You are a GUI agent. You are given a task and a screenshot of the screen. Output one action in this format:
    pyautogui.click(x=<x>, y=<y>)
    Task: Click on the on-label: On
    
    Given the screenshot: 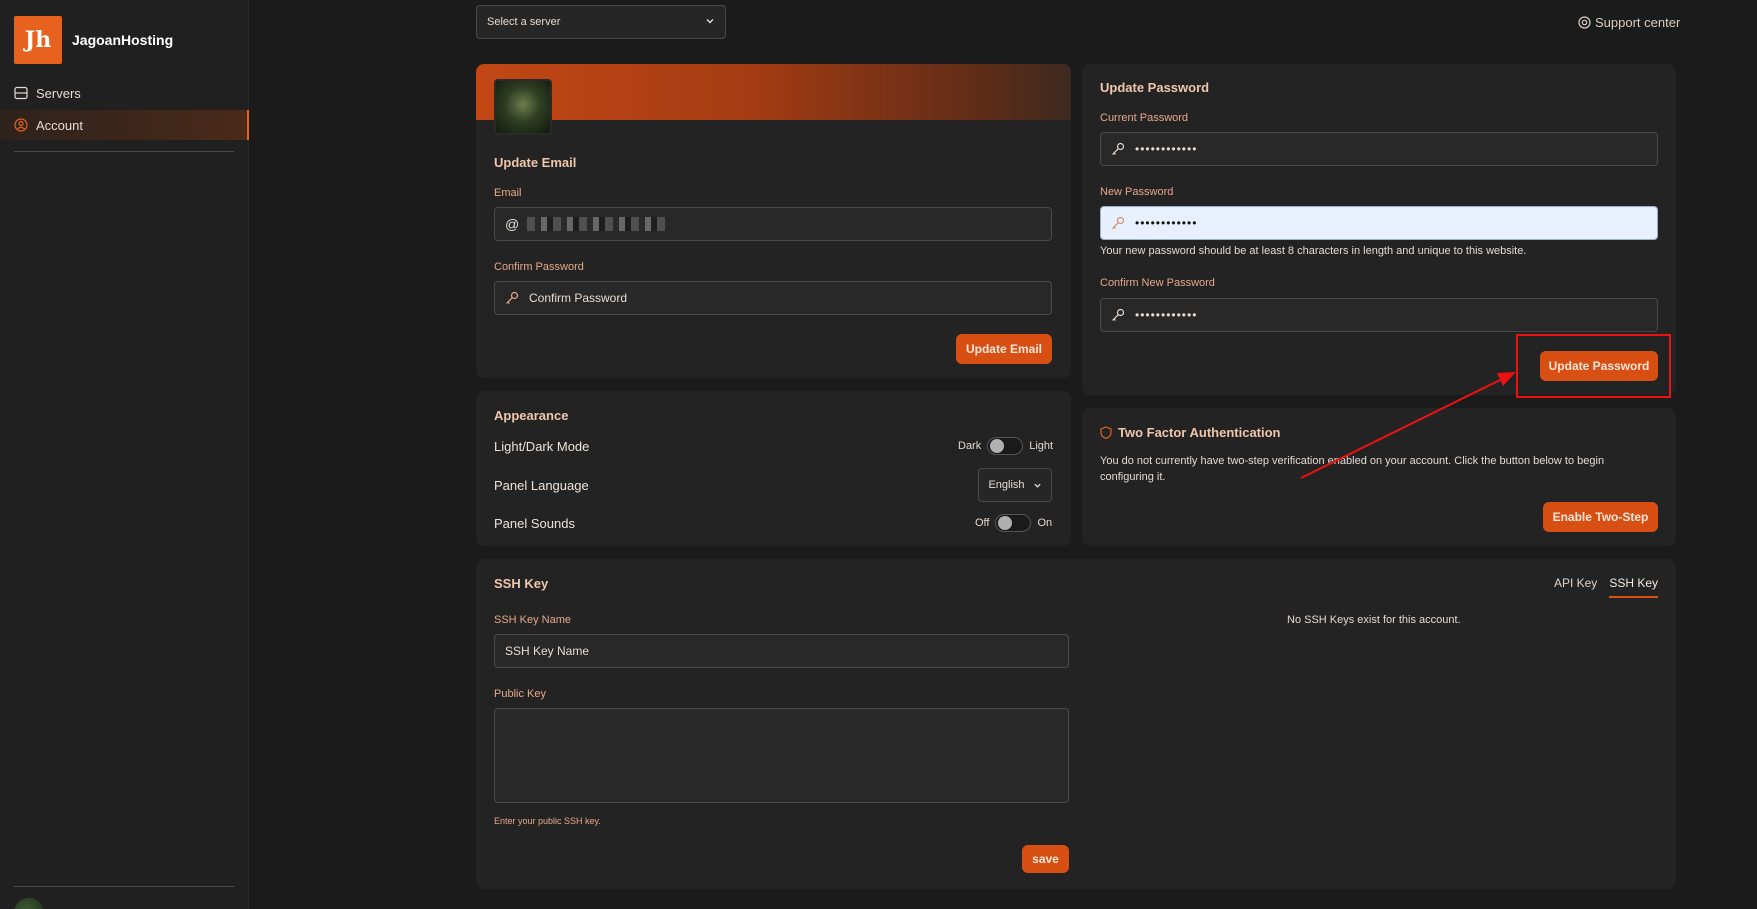 What is the action you would take?
    pyautogui.click(x=1045, y=523)
    